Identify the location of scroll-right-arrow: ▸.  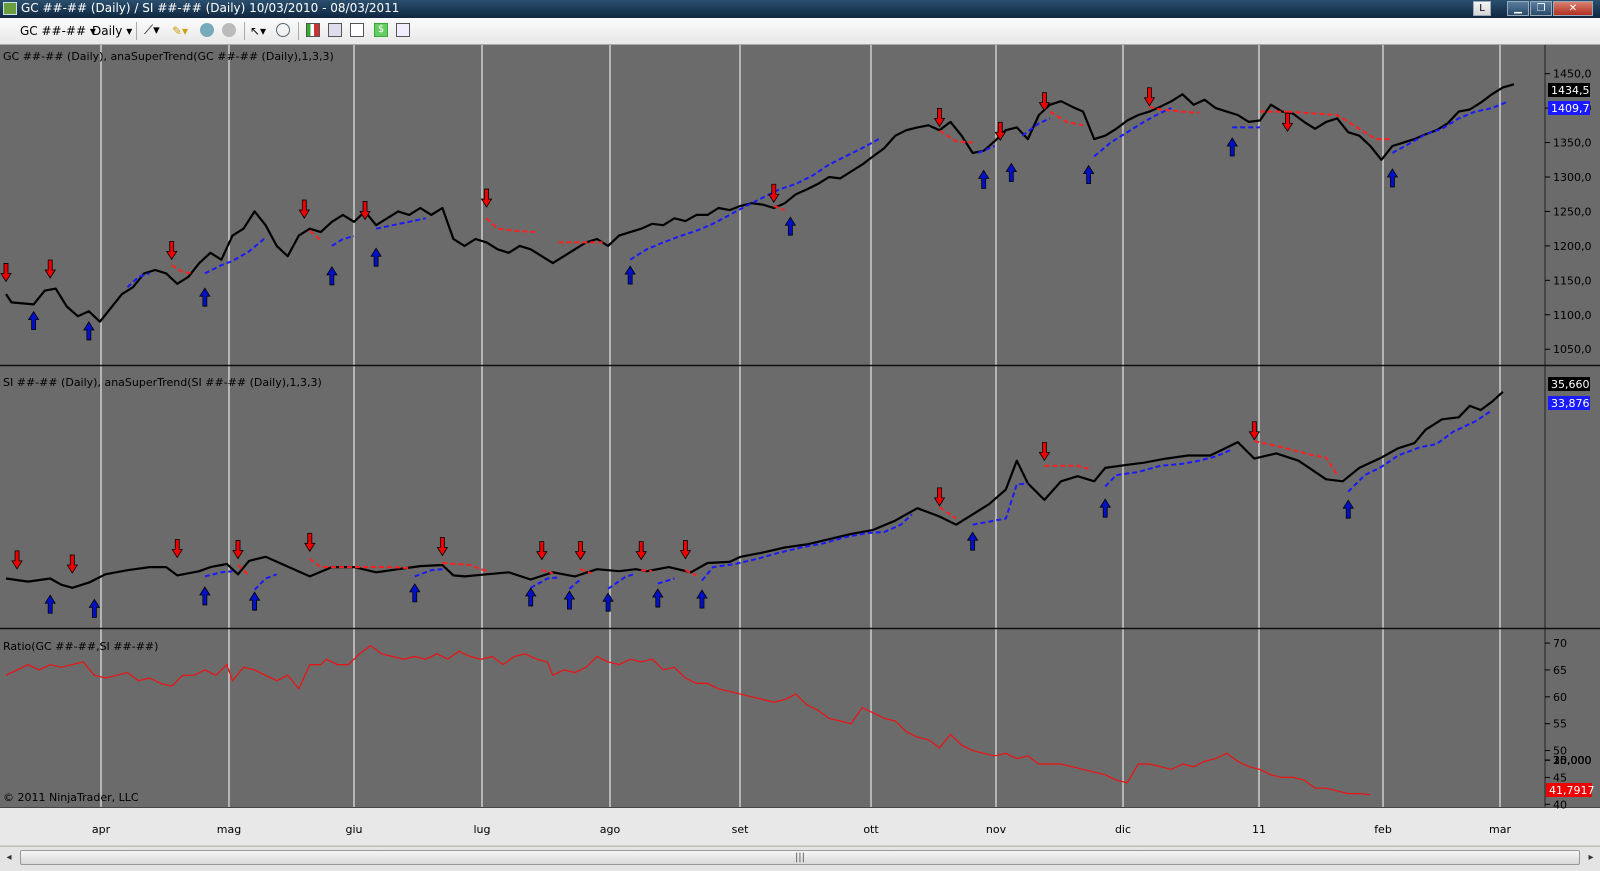
(1591, 857).